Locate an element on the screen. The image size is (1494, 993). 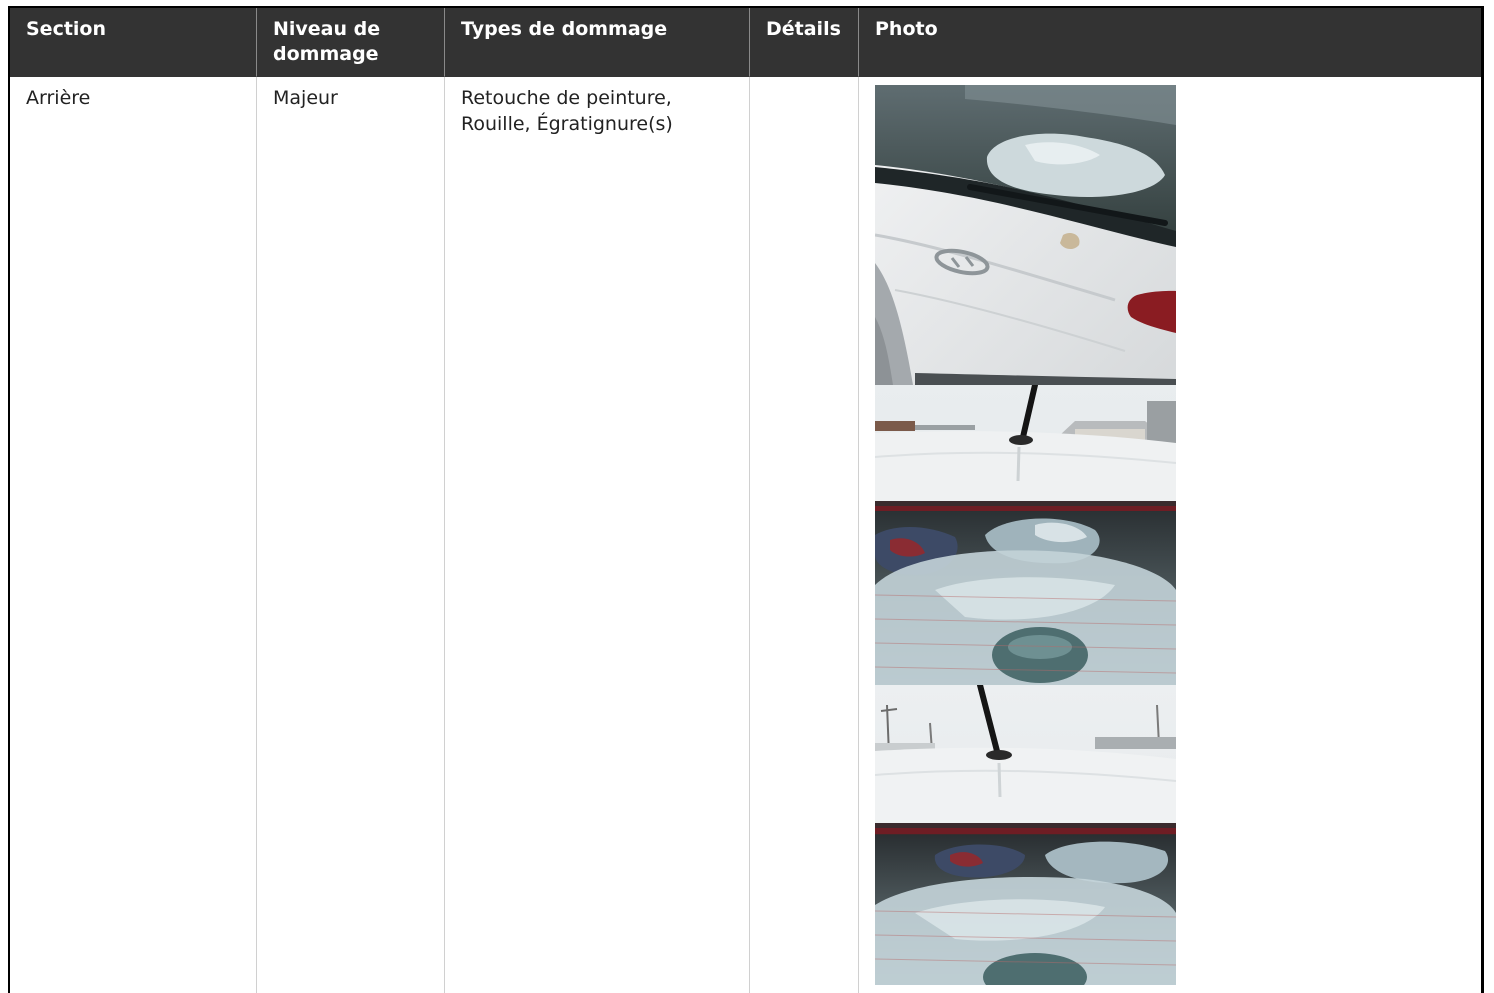
cell-damage-level: Majeur is located at coordinates (350, 535).